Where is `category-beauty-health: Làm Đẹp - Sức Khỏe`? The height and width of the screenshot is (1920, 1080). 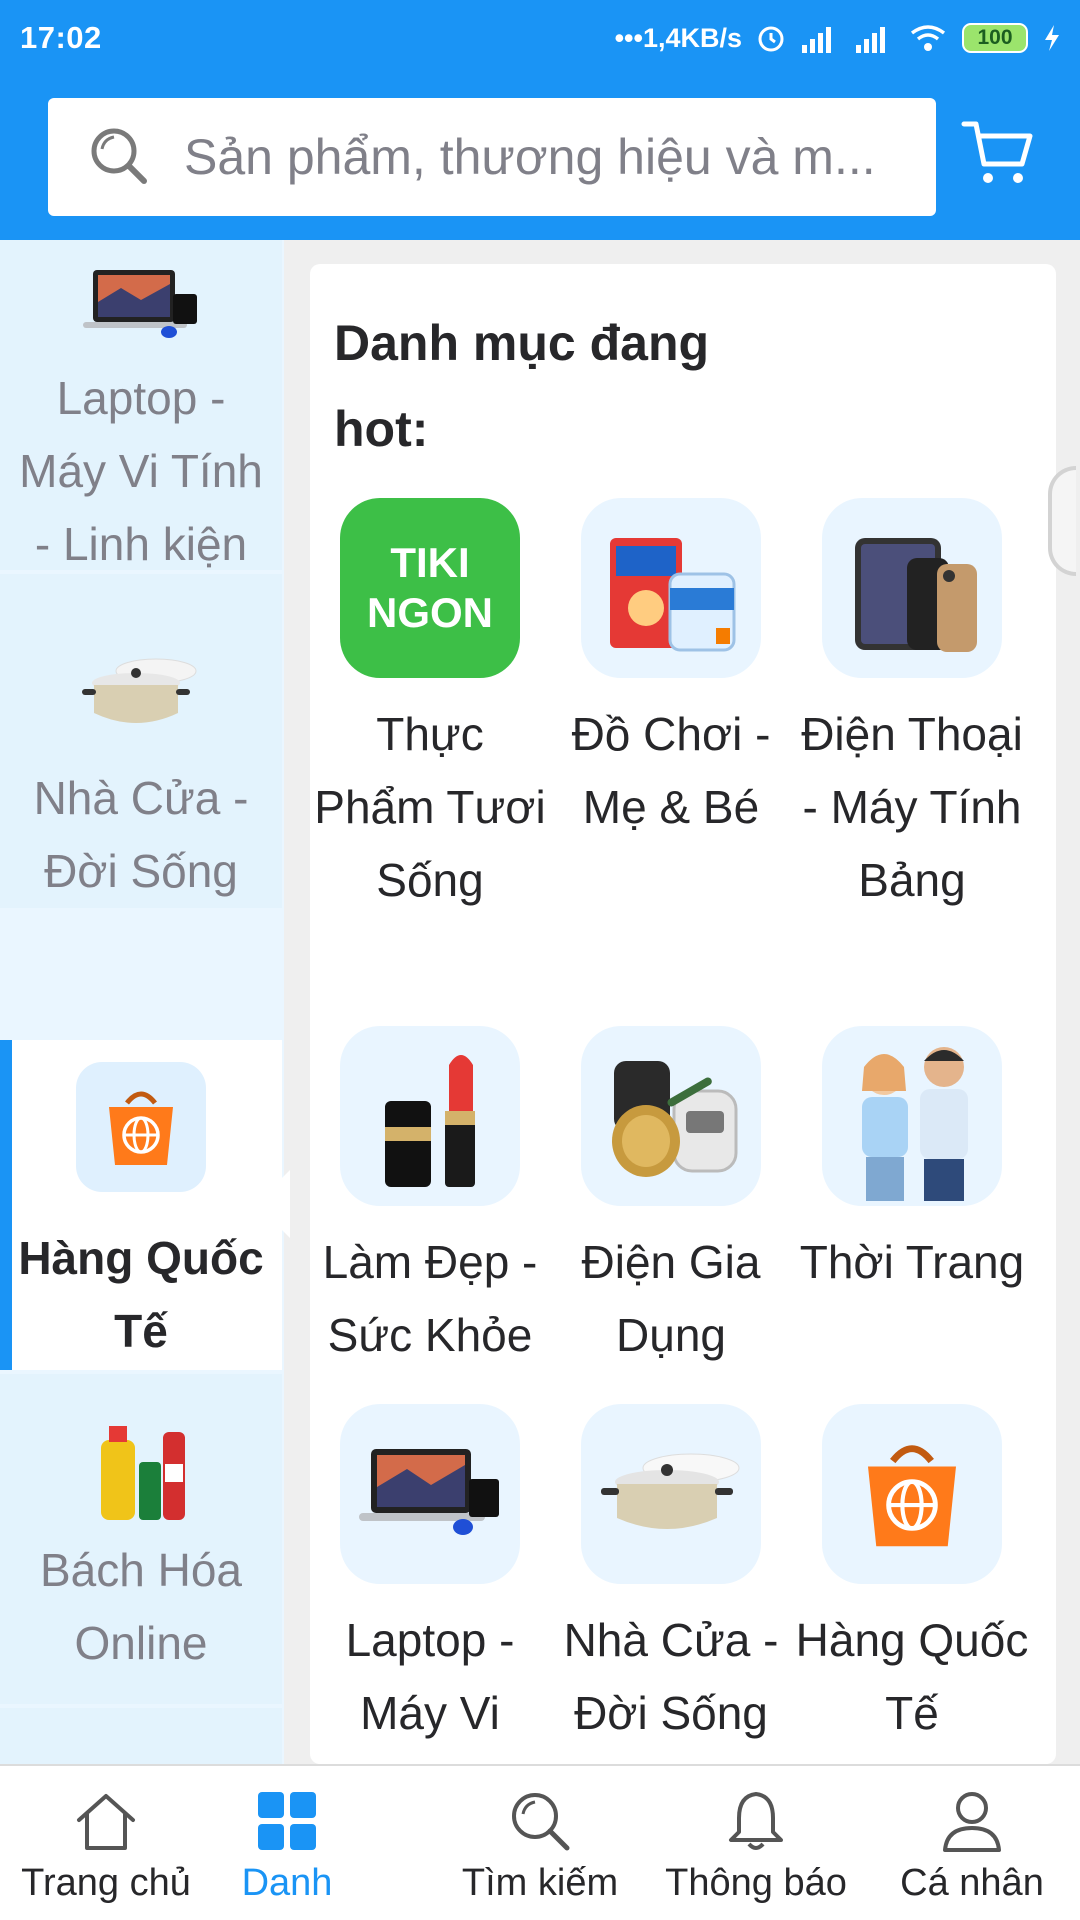
category-beauty-health: Làm Đẹp - Sức Khỏe is located at coordinates (430, 1199).